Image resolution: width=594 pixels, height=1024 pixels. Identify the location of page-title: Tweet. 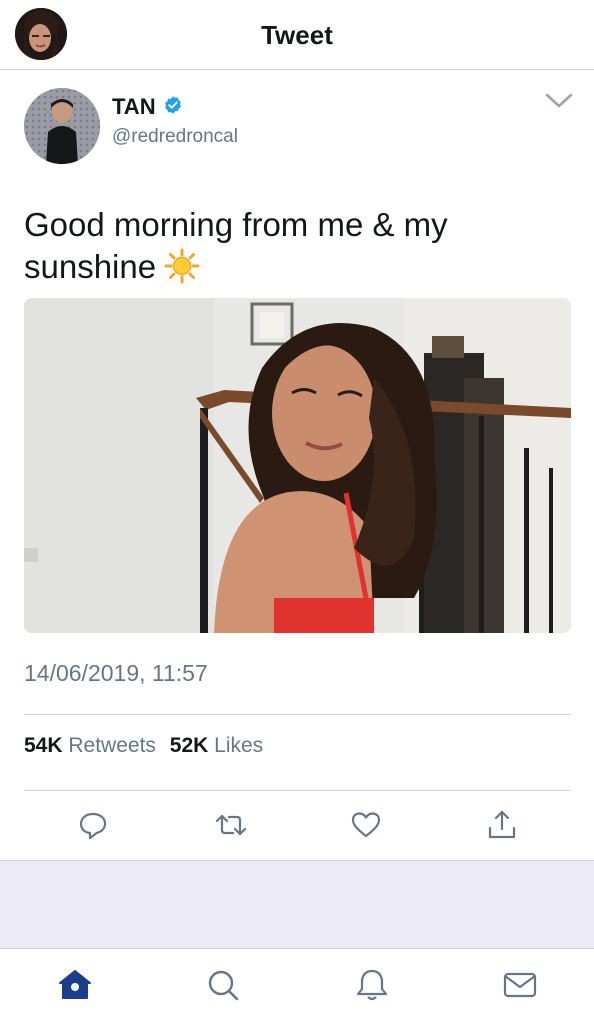
(297, 35).